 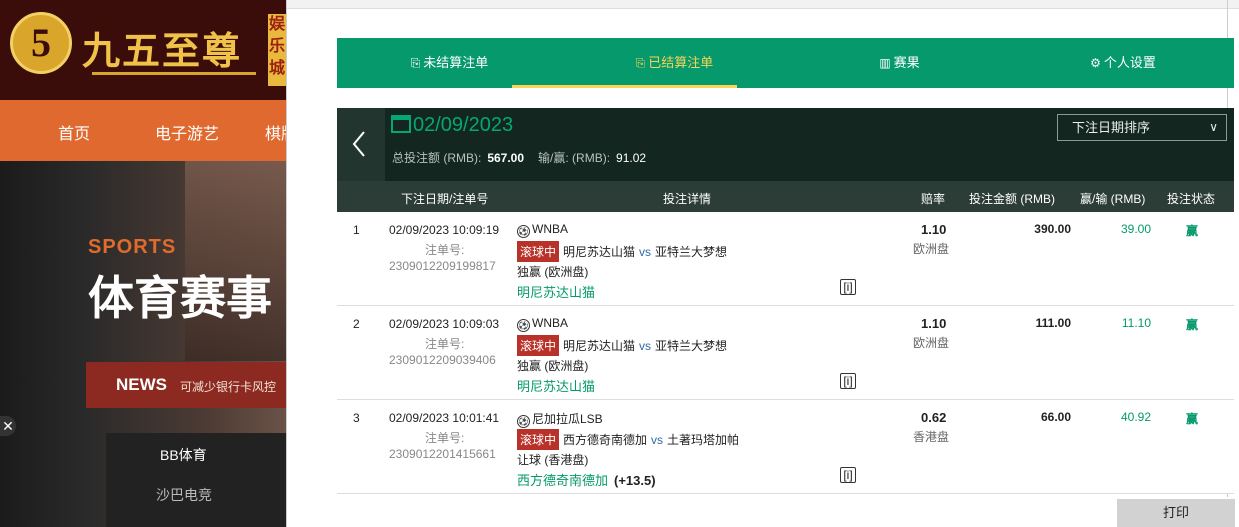 What do you see at coordinates (356, 418) in the screenshot?
I see `row-index: 3` at bounding box center [356, 418].